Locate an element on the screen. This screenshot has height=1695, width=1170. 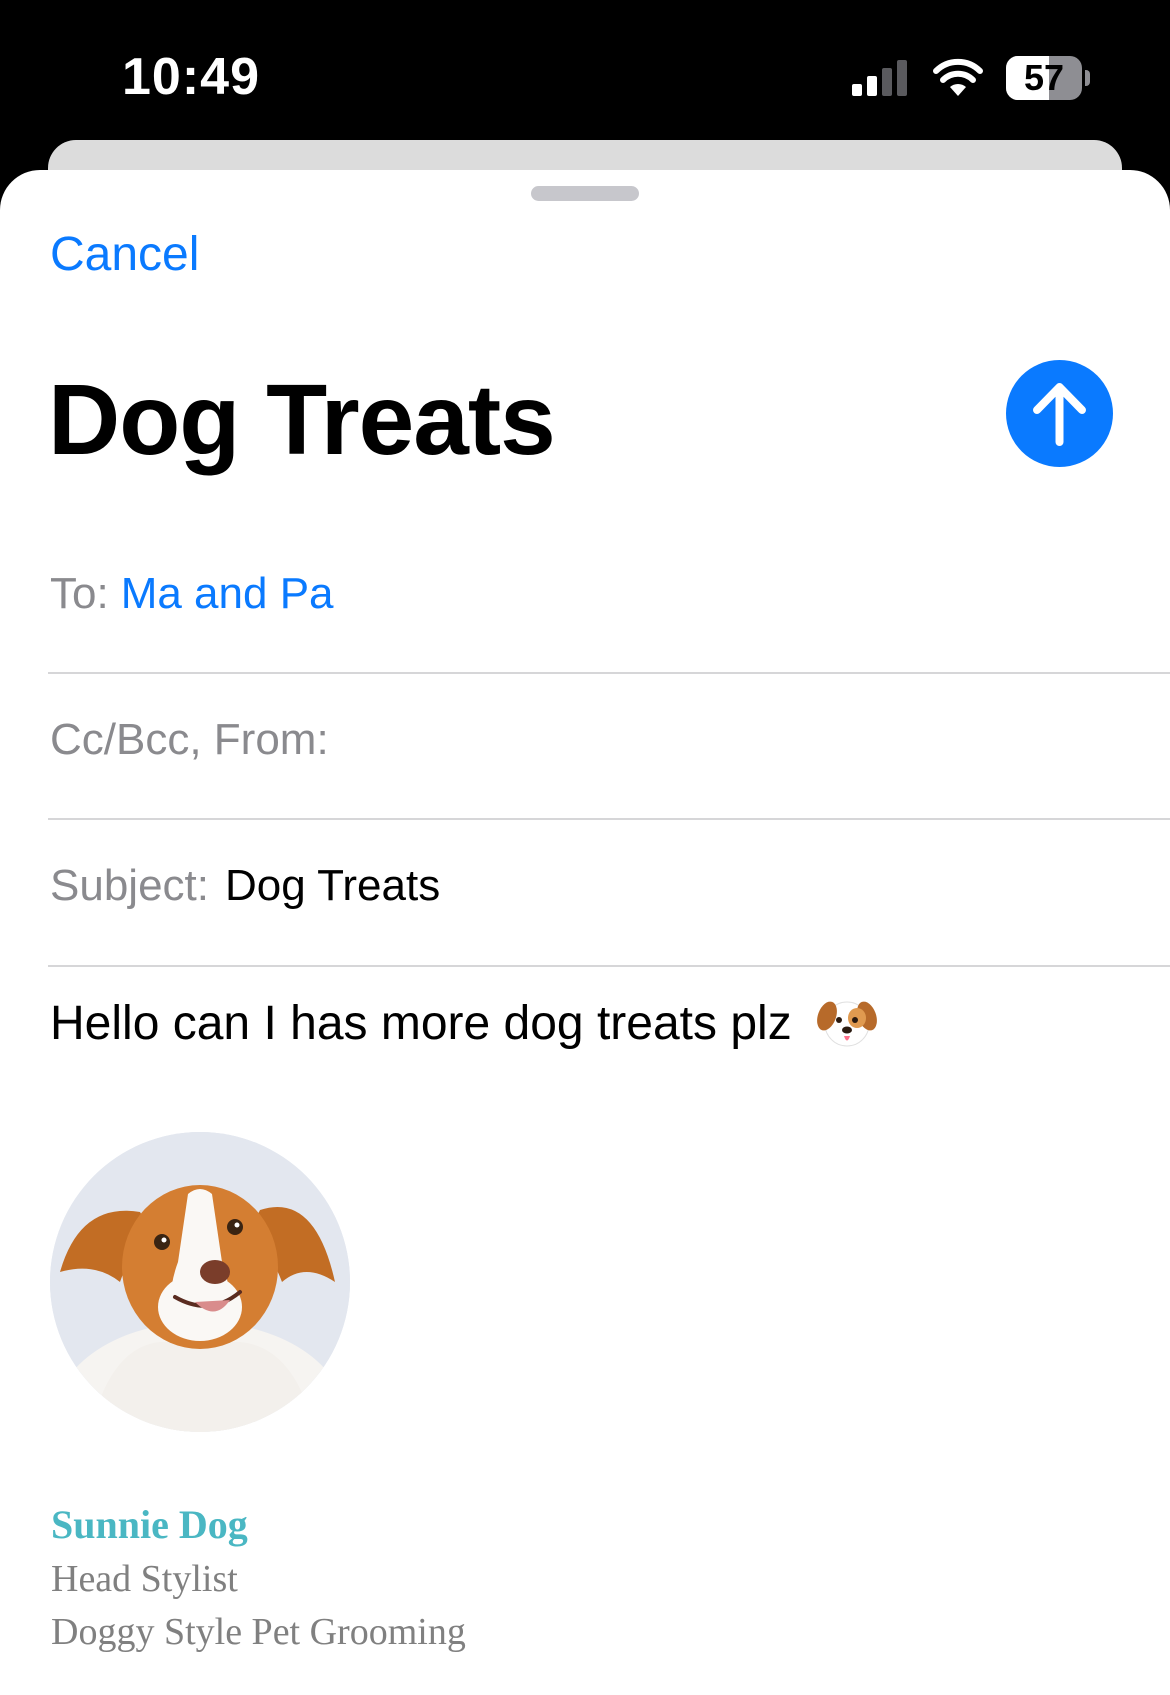
message-body-text: Hello can I has more dog treats plz is located at coordinates (421, 1023).